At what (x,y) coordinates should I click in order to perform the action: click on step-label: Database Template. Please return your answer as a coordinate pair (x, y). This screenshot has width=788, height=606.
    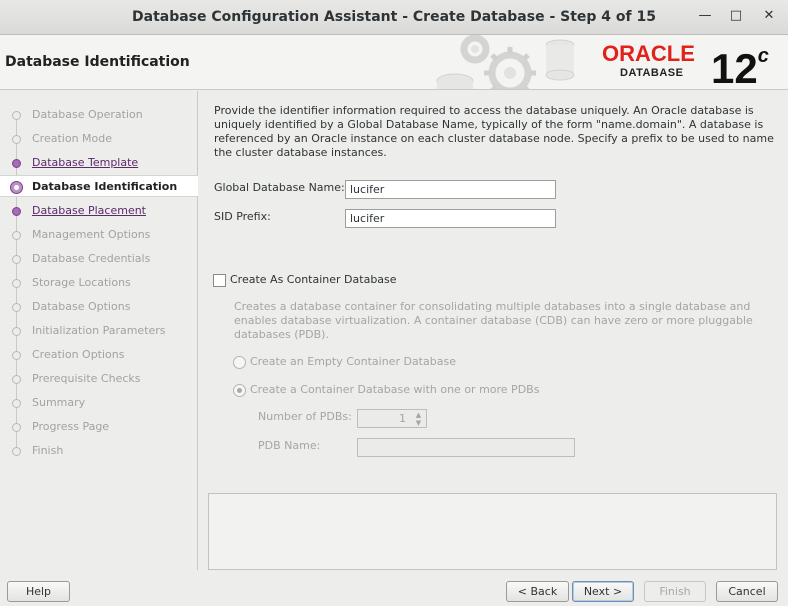
    Looking at the image, I should click on (85, 162).